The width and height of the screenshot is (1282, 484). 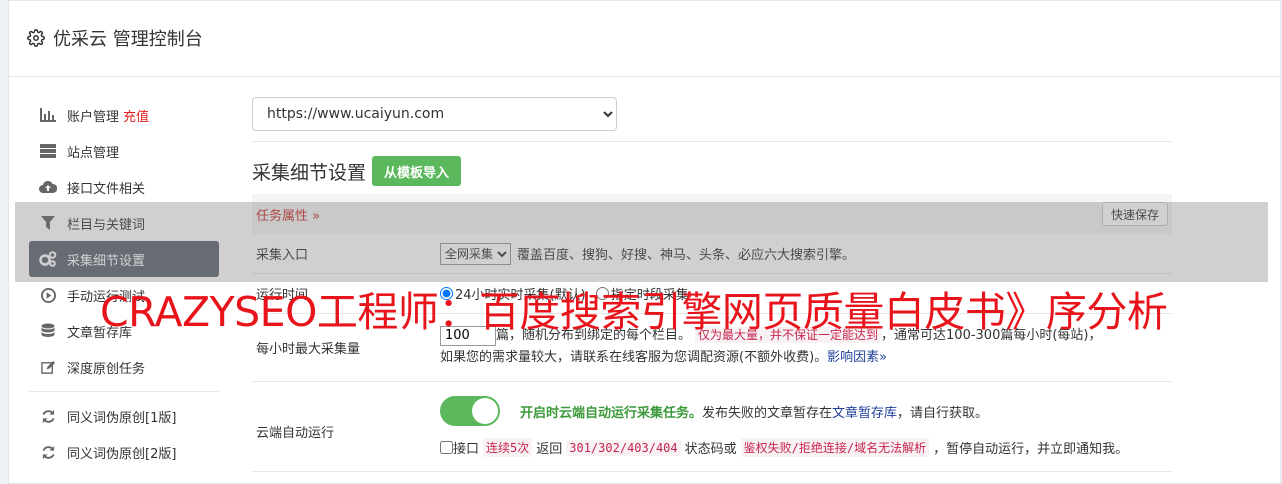 What do you see at coordinates (446, 447) in the screenshot?
I see `pause-notify-checkbox` at bounding box center [446, 447].